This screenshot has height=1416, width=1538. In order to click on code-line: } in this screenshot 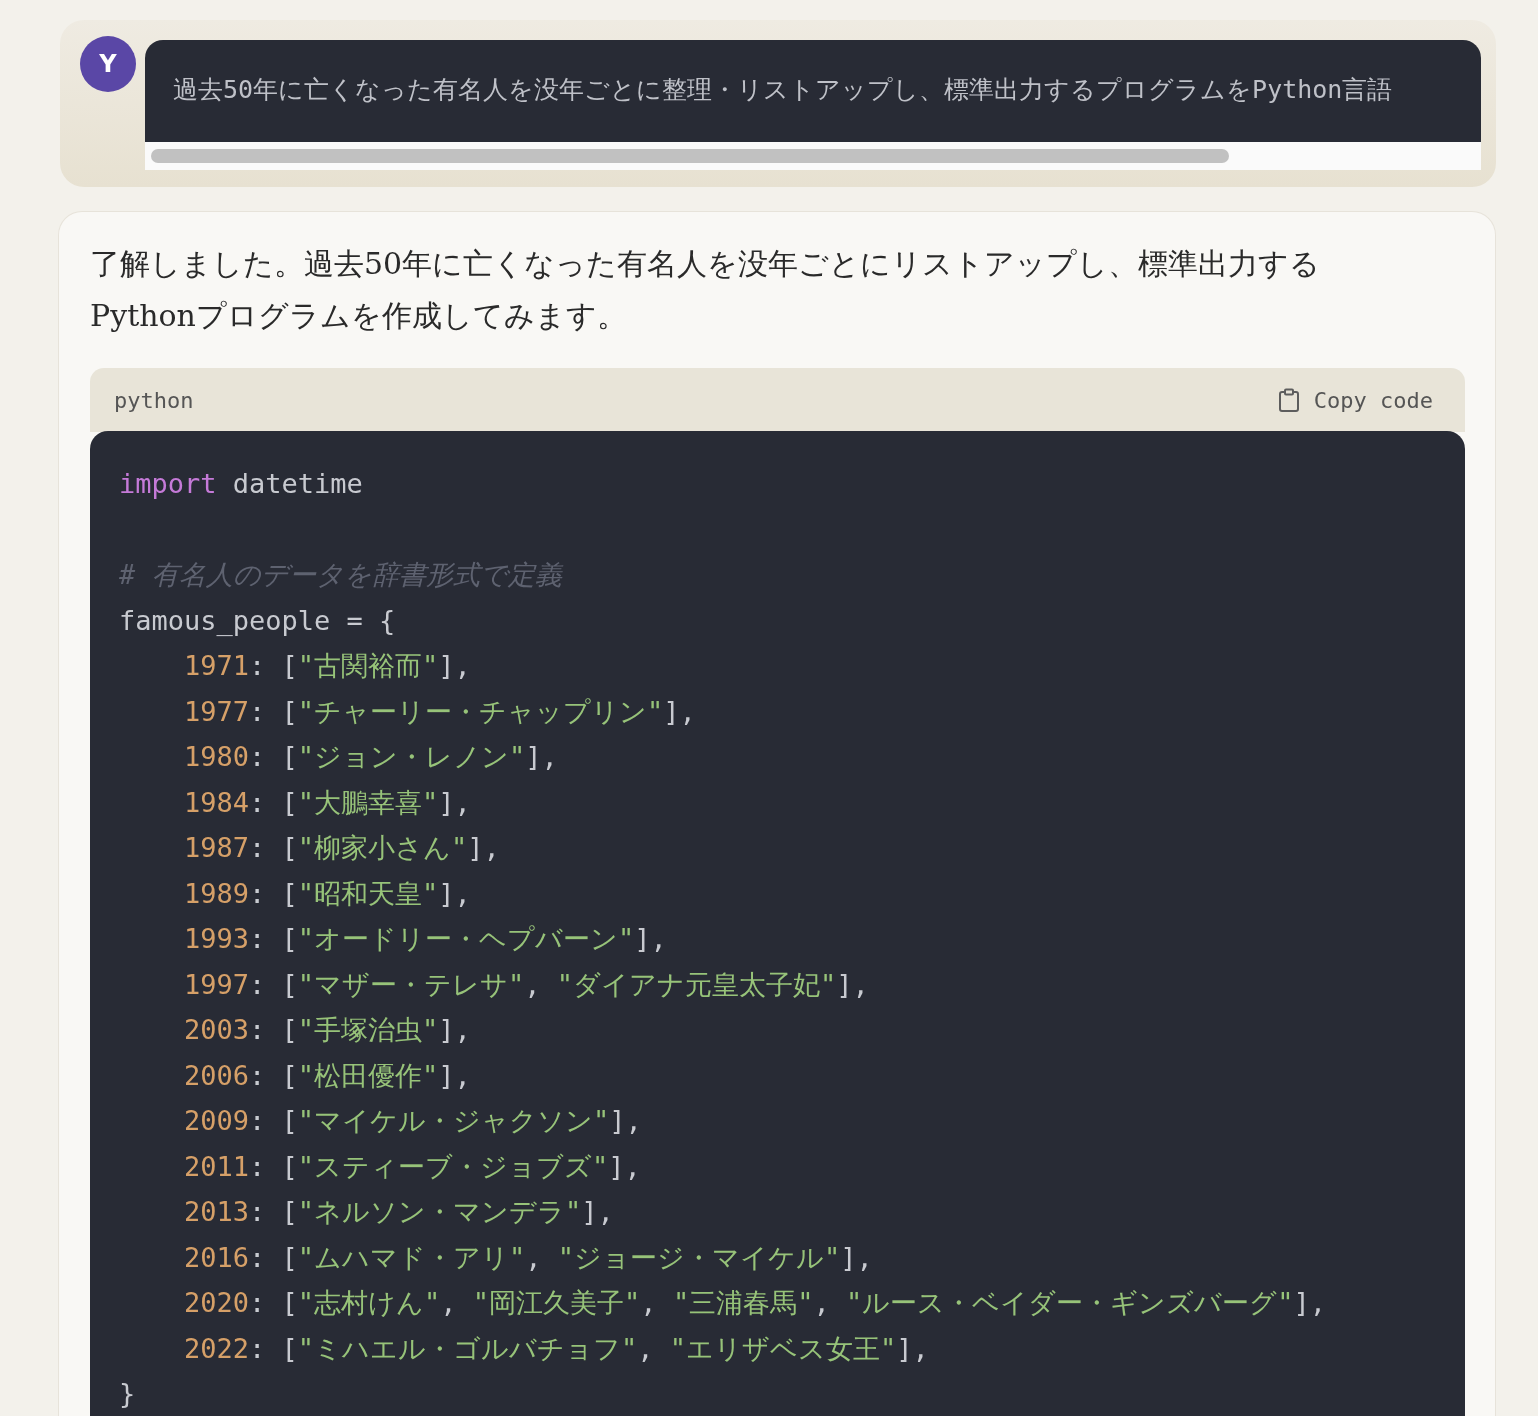, I will do `click(128, 1394)`.